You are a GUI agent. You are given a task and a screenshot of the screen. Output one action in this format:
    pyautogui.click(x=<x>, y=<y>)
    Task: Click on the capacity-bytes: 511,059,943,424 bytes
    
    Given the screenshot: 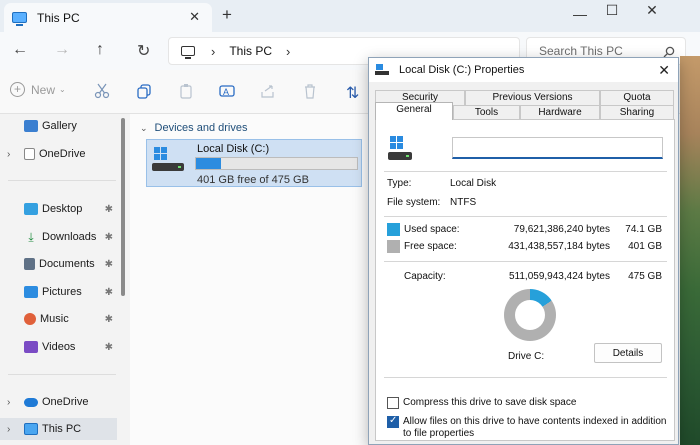 What is the action you would take?
    pyautogui.click(x=559, y=276)
    